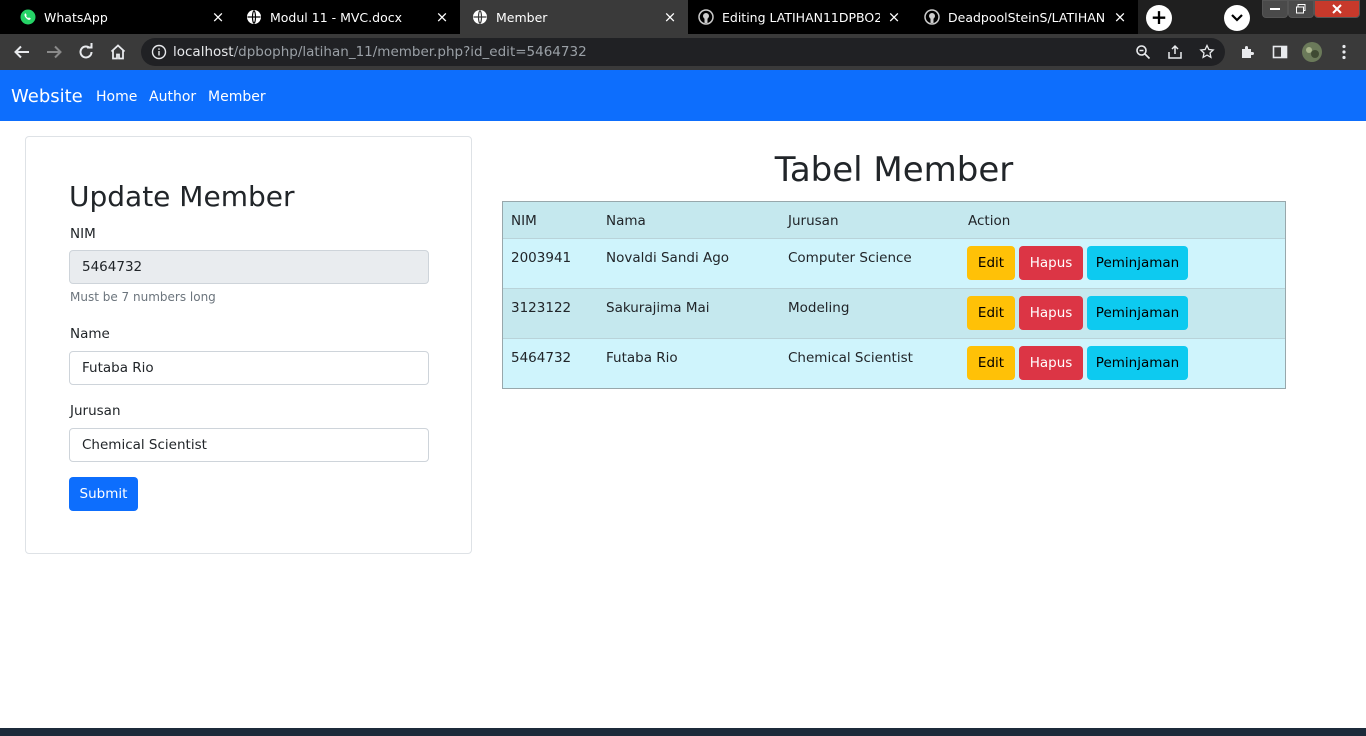  What do you see at coordinates (249, 445) in the screenshot?
I see `jurusan-field` at bounding box center [249, 445].